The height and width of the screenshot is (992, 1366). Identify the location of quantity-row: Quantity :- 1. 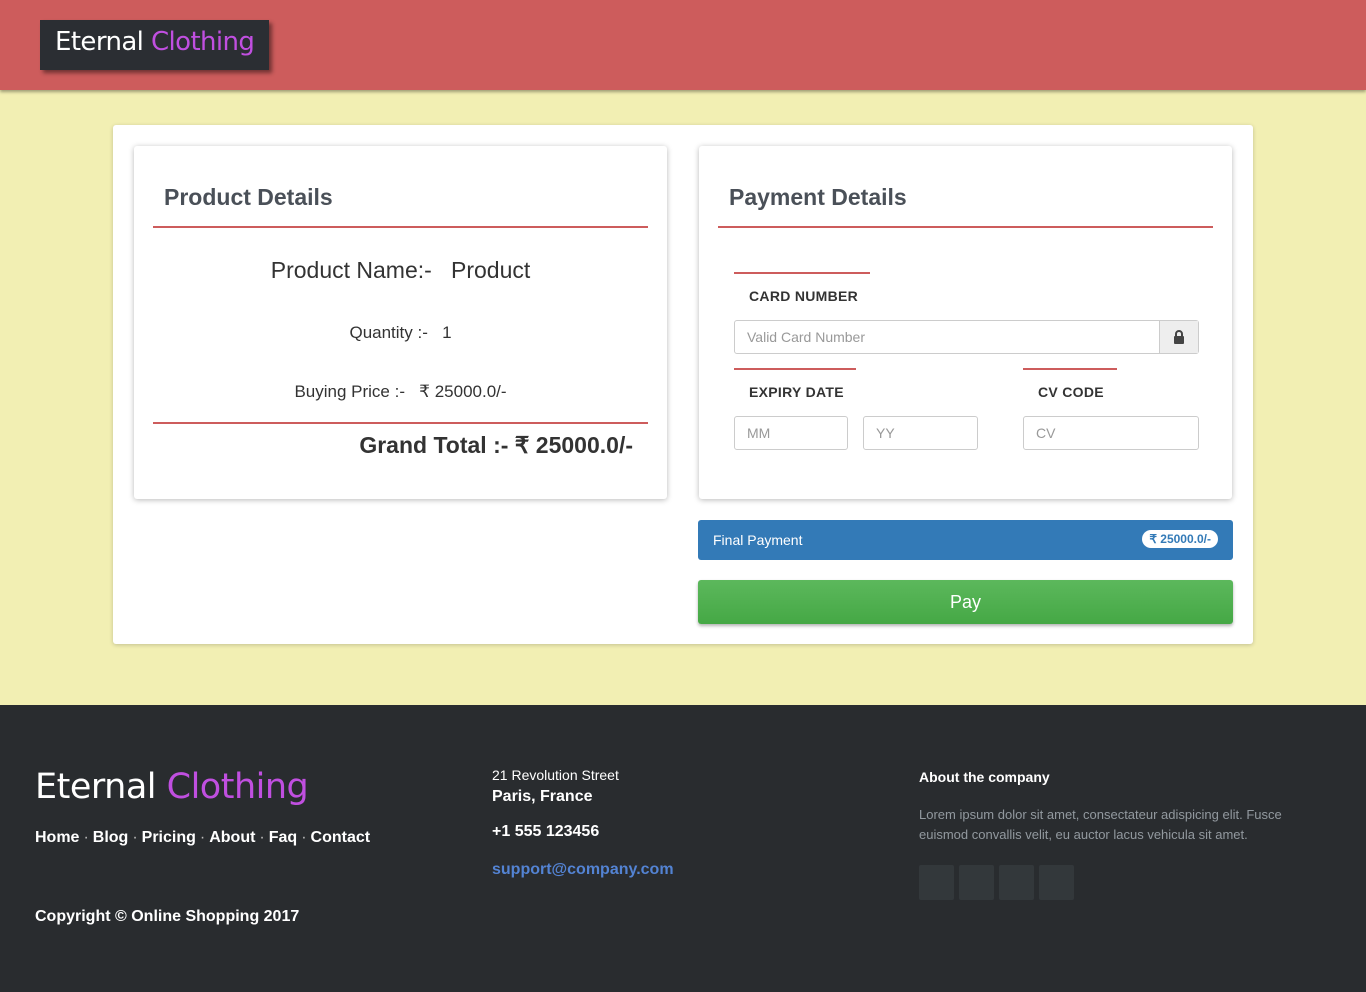
(400, 333).